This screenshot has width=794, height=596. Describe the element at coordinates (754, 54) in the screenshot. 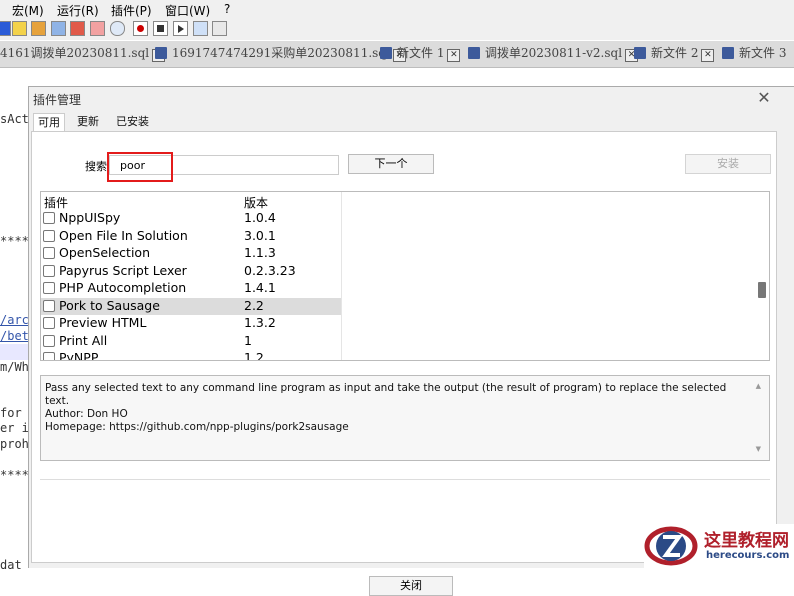

I see `tab-document: 新文件 3` at that location.